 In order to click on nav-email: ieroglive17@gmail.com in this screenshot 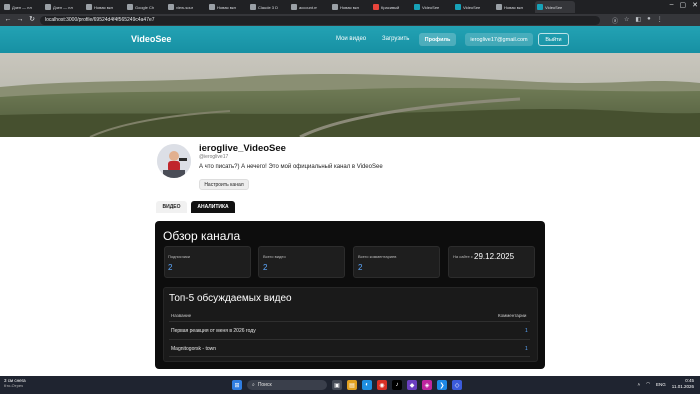, I will do `click(499, 39)`.